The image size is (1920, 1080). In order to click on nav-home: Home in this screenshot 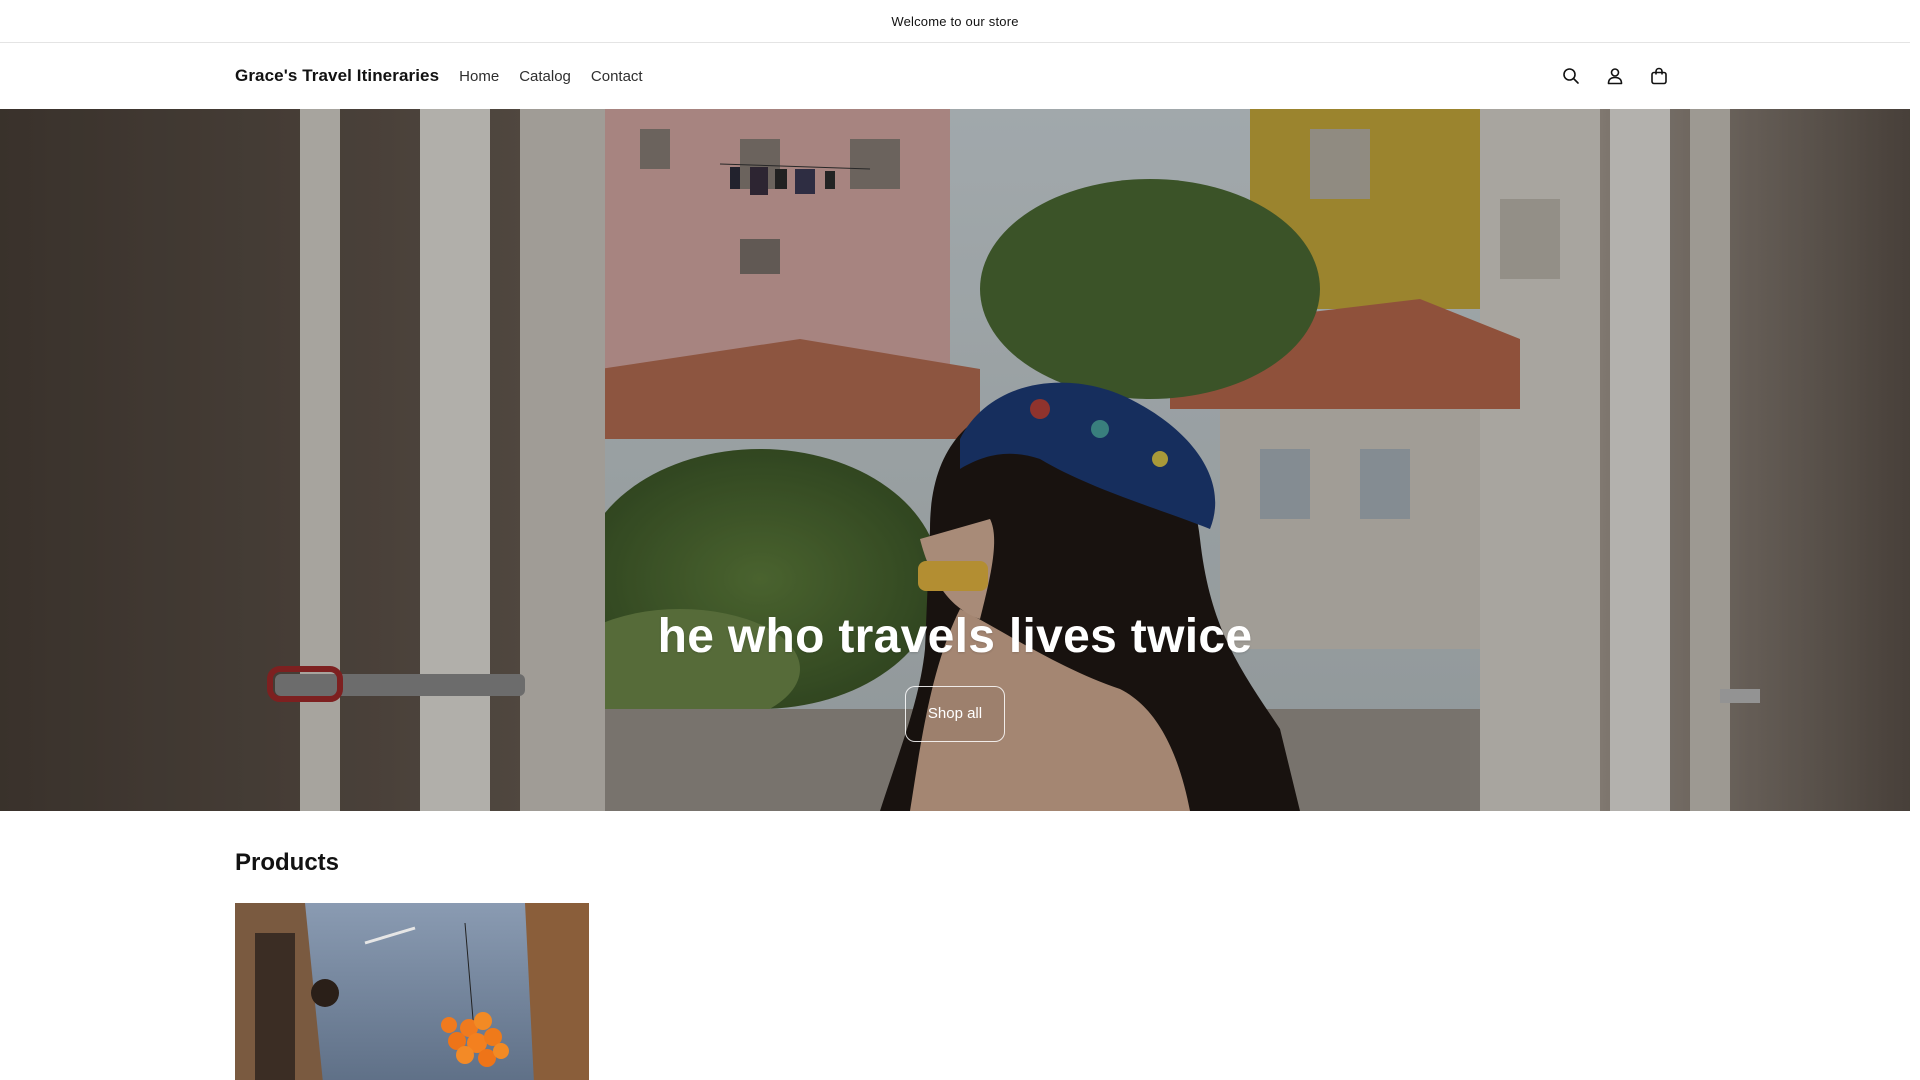, I will do `click(484, 76)`.